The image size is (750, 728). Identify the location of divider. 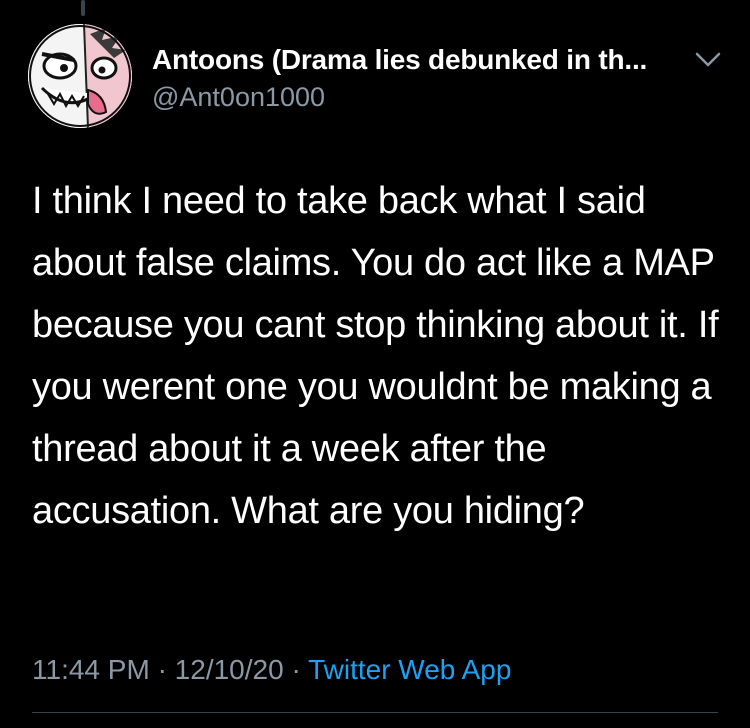
(375, 712).